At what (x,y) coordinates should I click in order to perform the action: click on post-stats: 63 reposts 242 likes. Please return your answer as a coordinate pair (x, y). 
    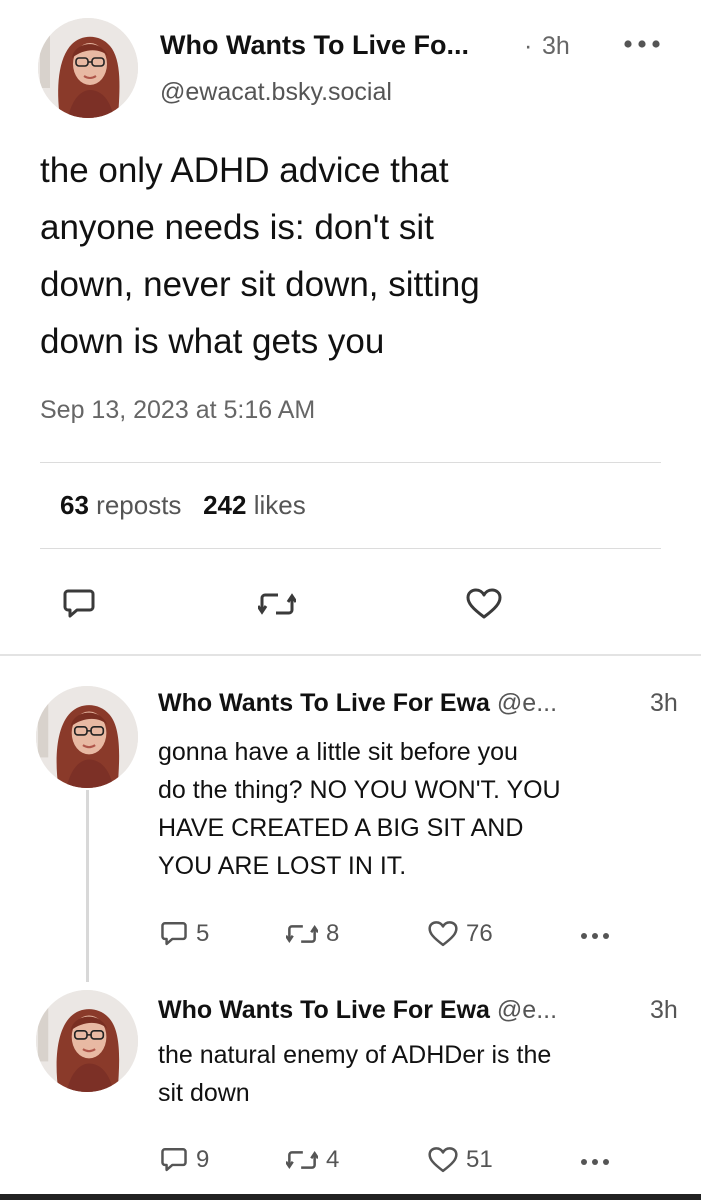
    Looking at the image, I should click on (183, 505).